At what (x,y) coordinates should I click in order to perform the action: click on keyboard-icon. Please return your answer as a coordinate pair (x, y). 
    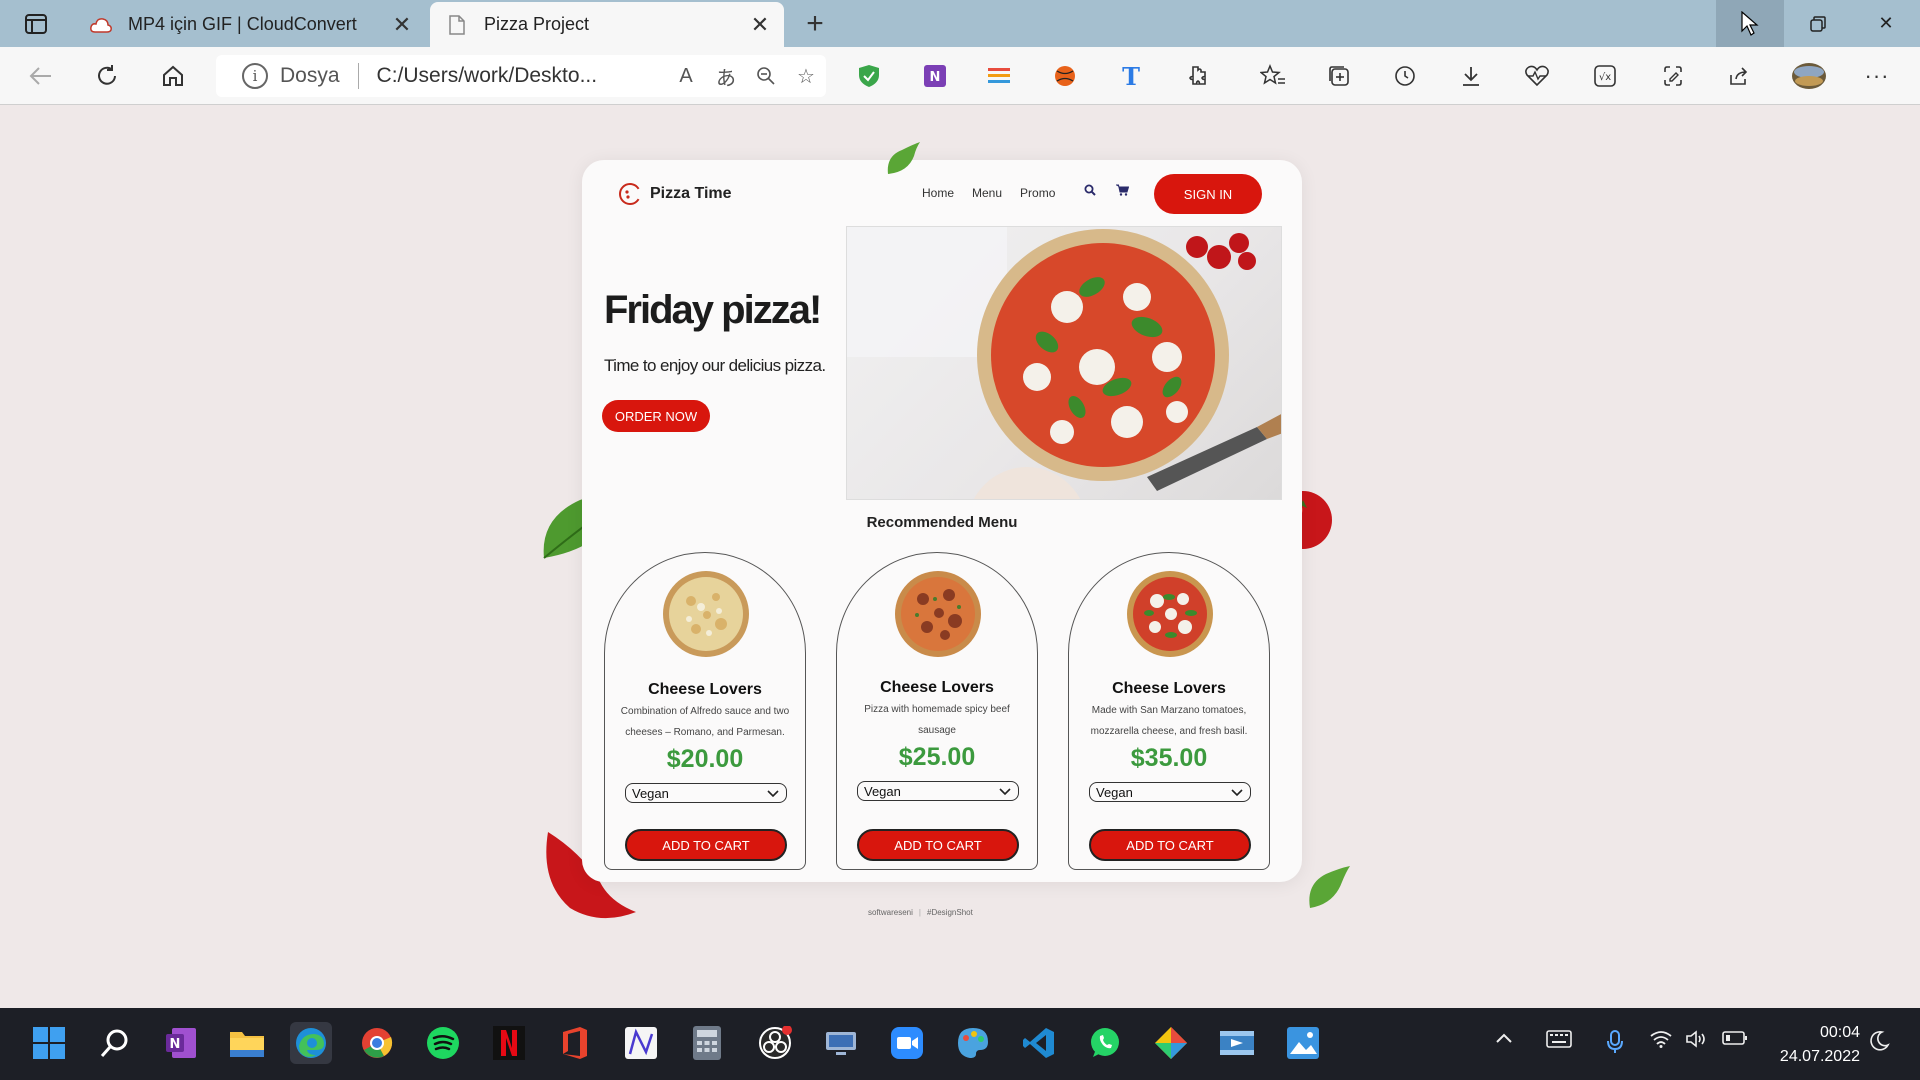
    Looking at the image, I should click on (1559, 1041).